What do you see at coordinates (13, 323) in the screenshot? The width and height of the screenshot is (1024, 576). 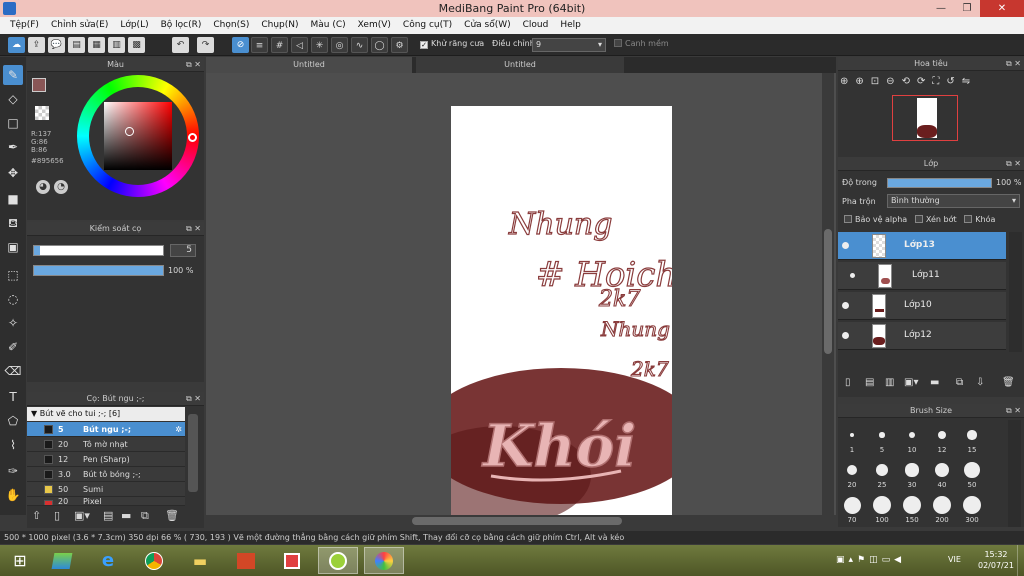 I see `magic-wand-tool-icon: ✧` at bounding box center [13, 323].